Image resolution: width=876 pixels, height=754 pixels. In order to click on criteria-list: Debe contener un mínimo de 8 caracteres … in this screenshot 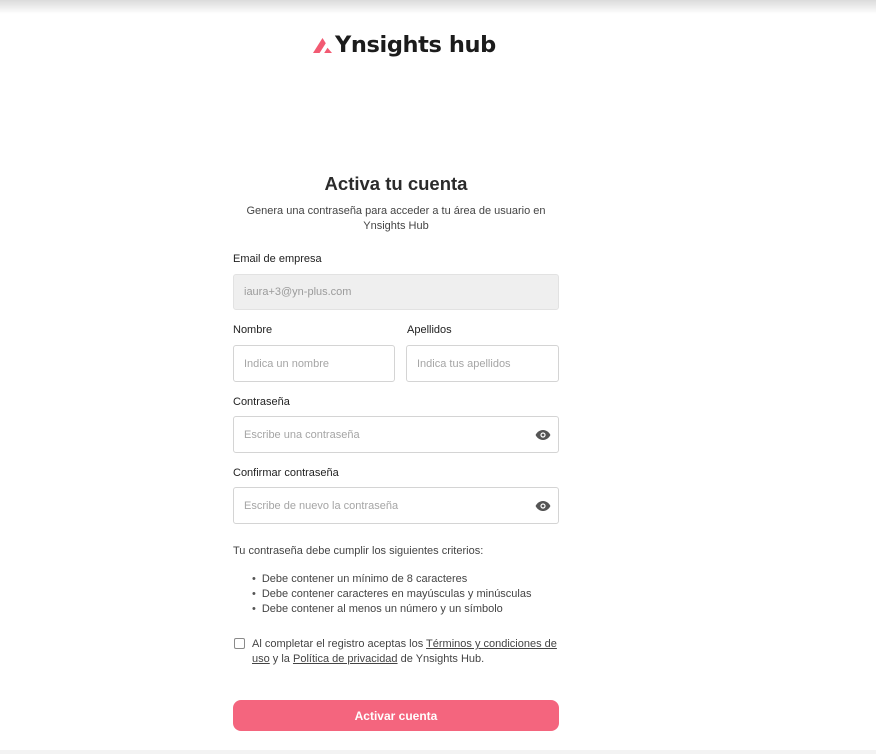, I will do `click(392, 594)`.